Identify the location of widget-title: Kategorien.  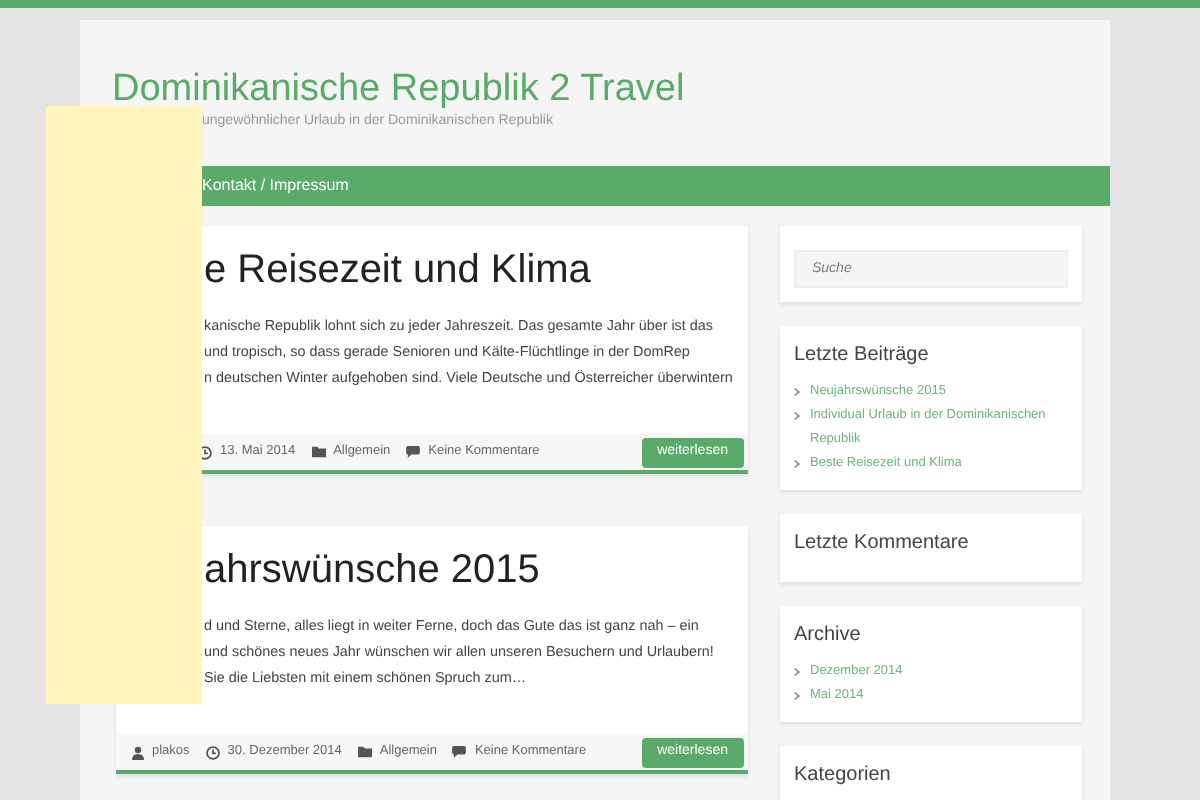
(843, 776).